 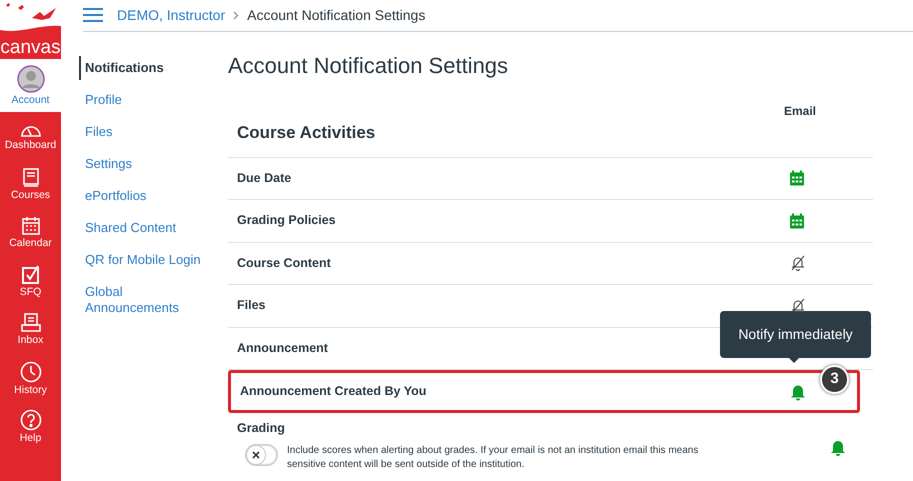 I want to click on account-nav-link: Profile, so click(x=100, y=100).